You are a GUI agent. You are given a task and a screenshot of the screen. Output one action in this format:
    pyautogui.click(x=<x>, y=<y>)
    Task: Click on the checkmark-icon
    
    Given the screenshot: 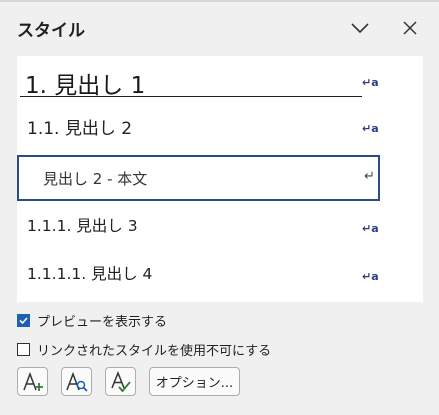 What is the action you would take?
    pyautogui.click(x=23, y=321)
    